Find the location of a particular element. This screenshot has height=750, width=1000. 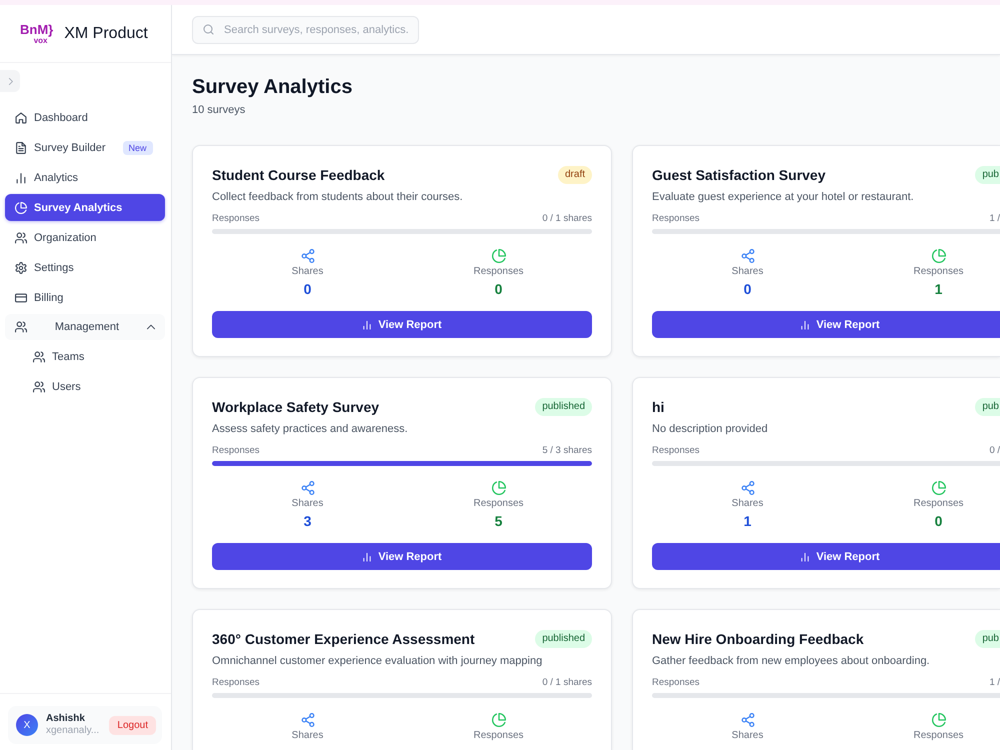

search-icon is located at coordinates (208, 29).